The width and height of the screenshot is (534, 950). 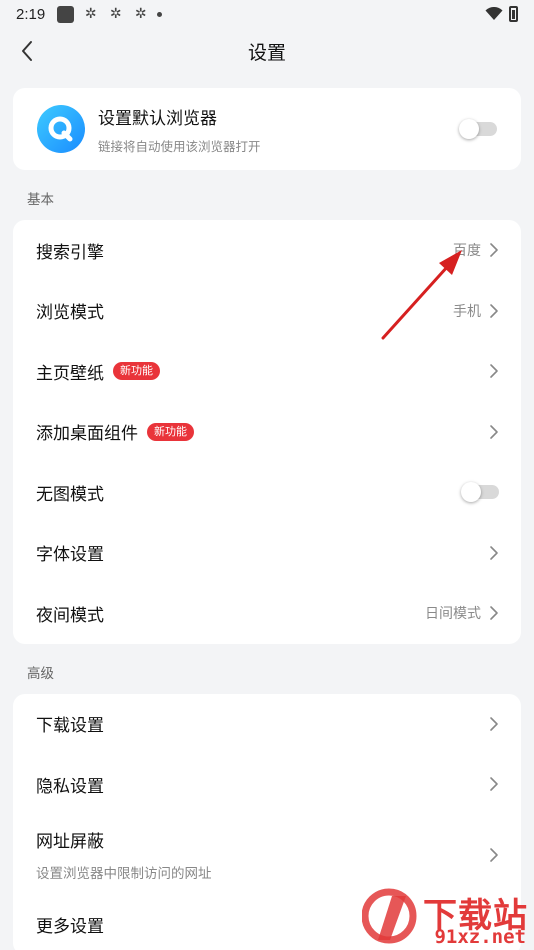 I want to click on row-label: 无图模式, so click(x=70, y=494).